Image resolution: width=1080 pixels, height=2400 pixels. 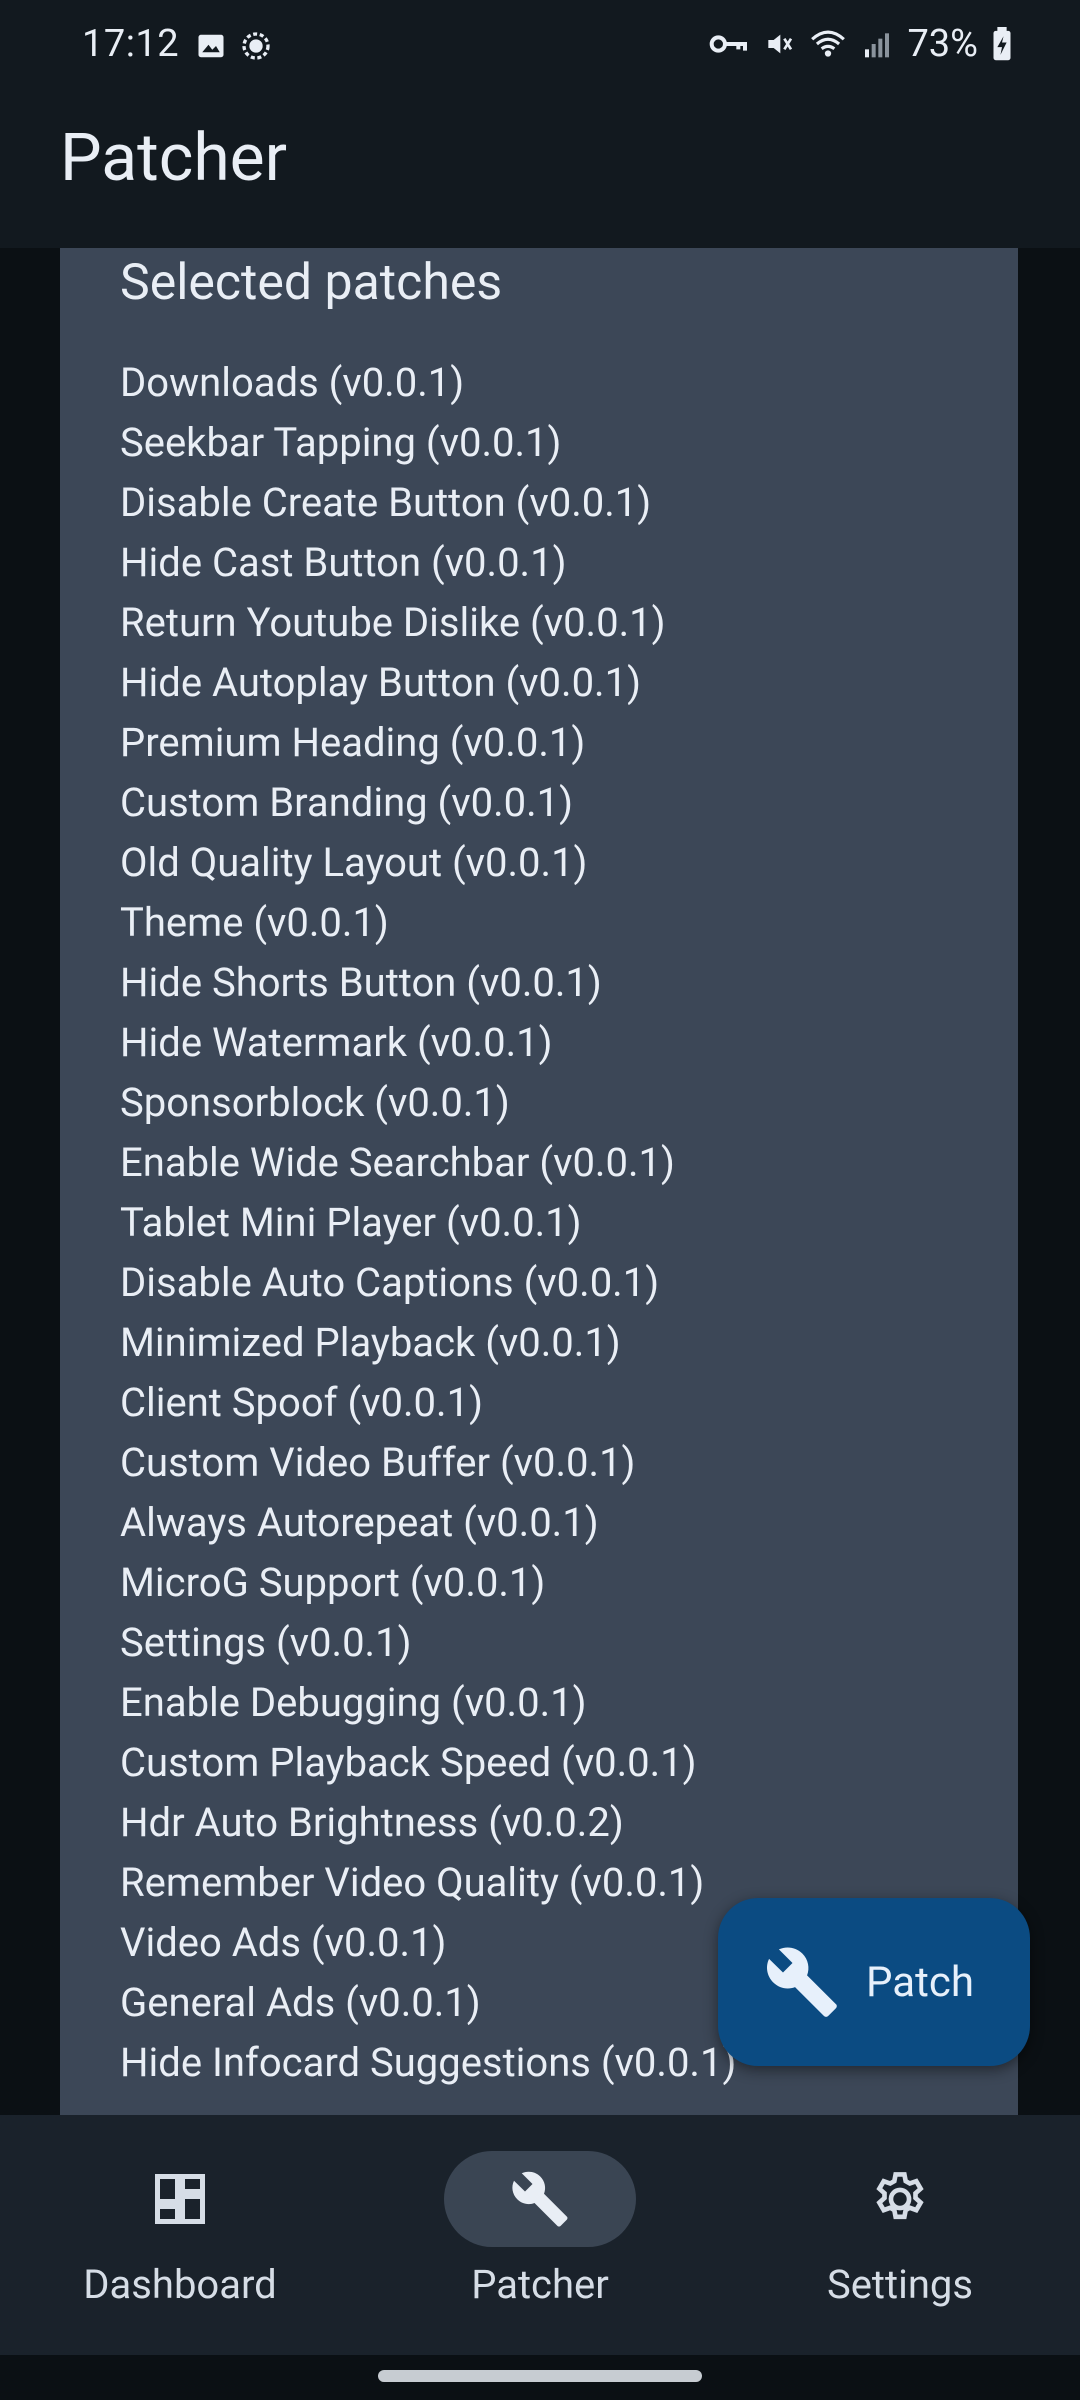 What do you see at coordinates (408, 1762) in the screenshot?
I see `patch-list-item: Custom Playback Speed (v0.0.1)` at bounding box center [408, 1762].